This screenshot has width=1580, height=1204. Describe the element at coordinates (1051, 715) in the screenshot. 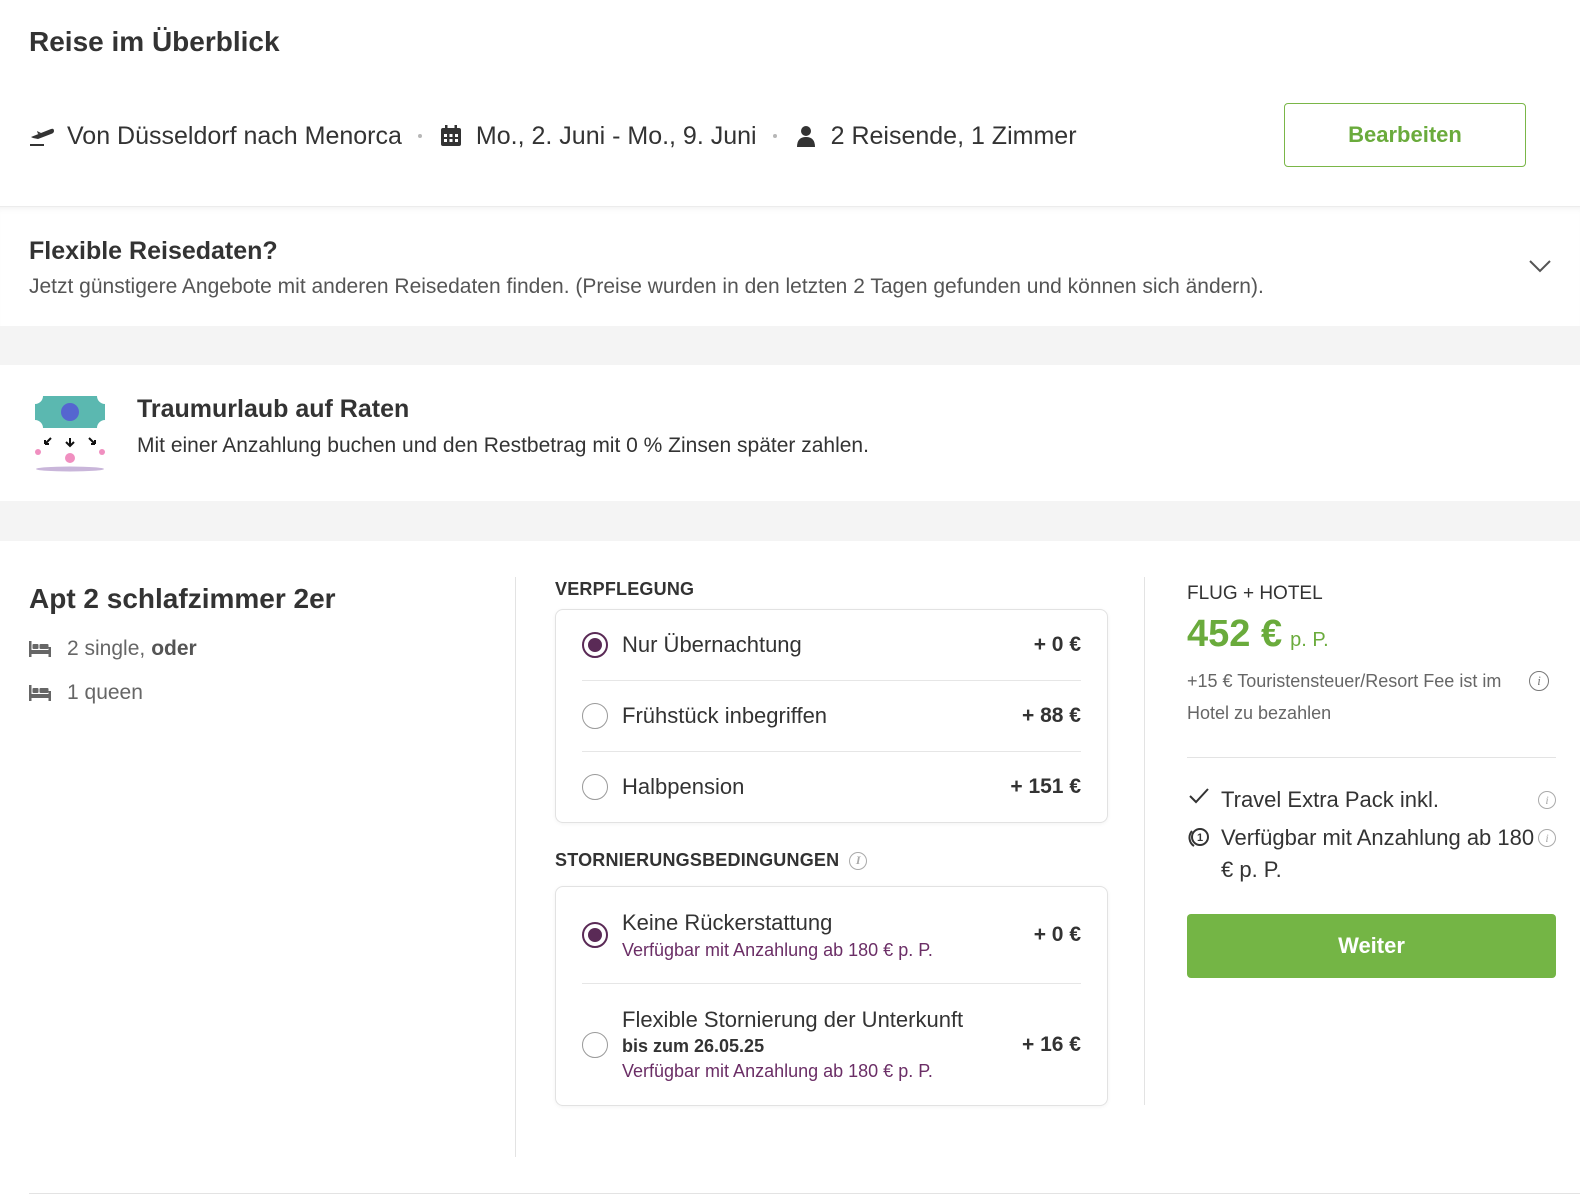

I see `meal-option-price: + 88 €` at that location.